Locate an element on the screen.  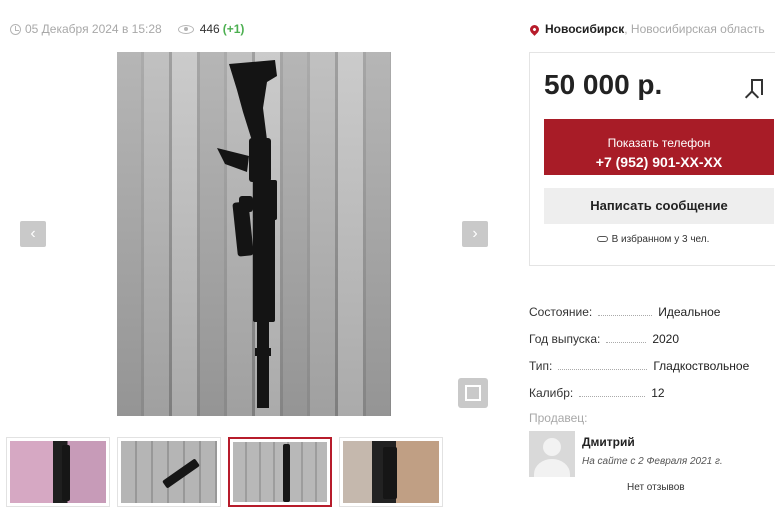
seller-since: На сайте с 2 Февраля 2021 г. is located at coordinates (652, 461).